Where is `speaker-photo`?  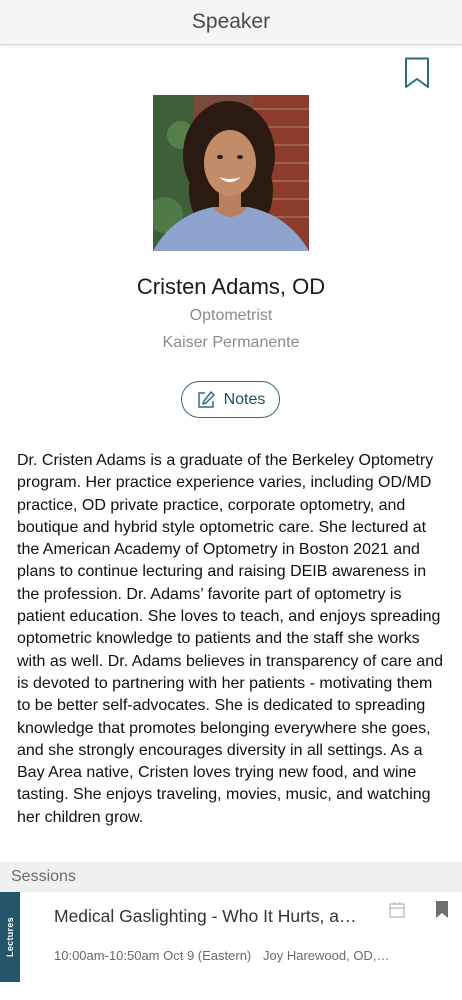 speaker-photo is located at coordinates (231, 173).